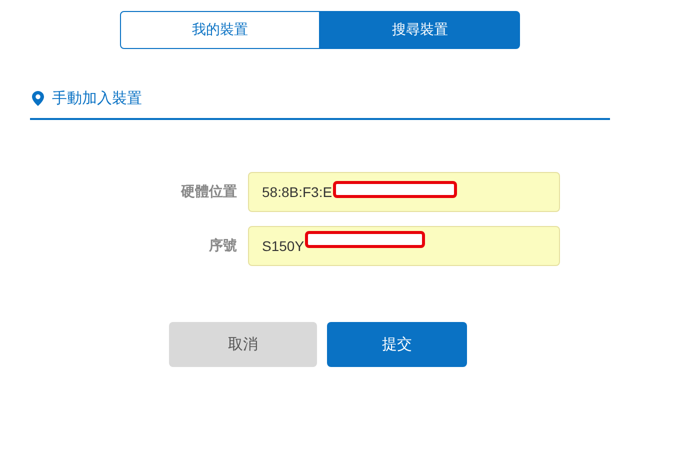  Describe the element at coordinates (404, 246) in the screenshot. I see `input-field: S150Y` at that location.